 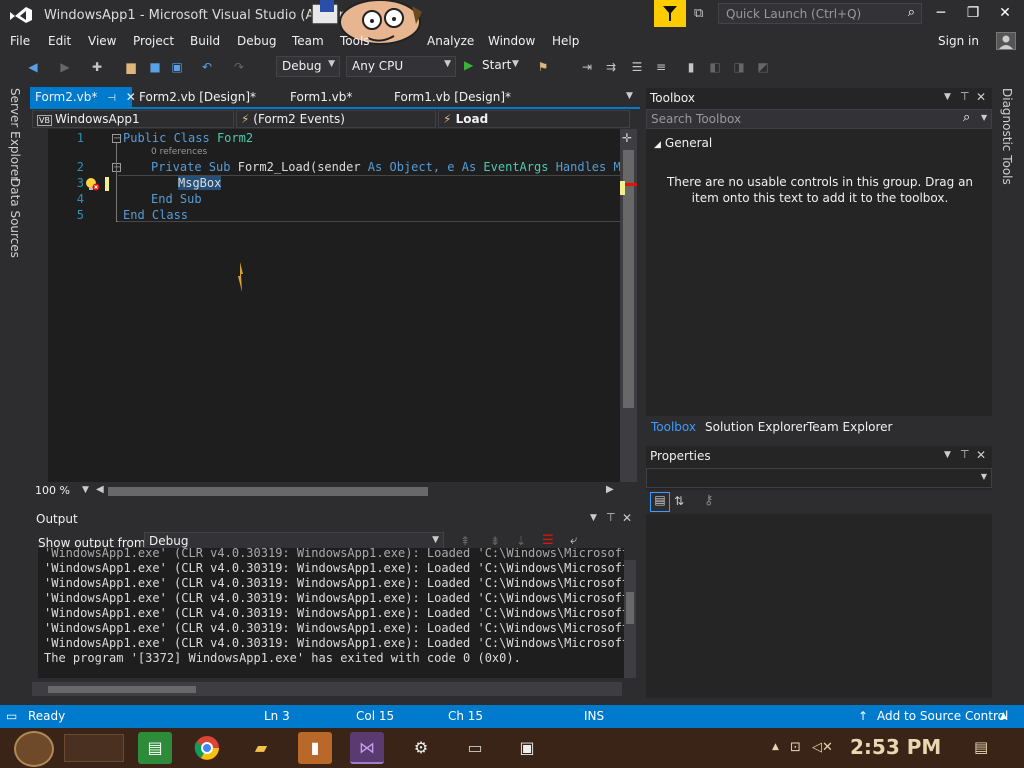 What do you see at coordinates (863, 716) in the screenshot?
I see `source-control-up-arrow-icon: ↑` at bounding box center [863, 716].